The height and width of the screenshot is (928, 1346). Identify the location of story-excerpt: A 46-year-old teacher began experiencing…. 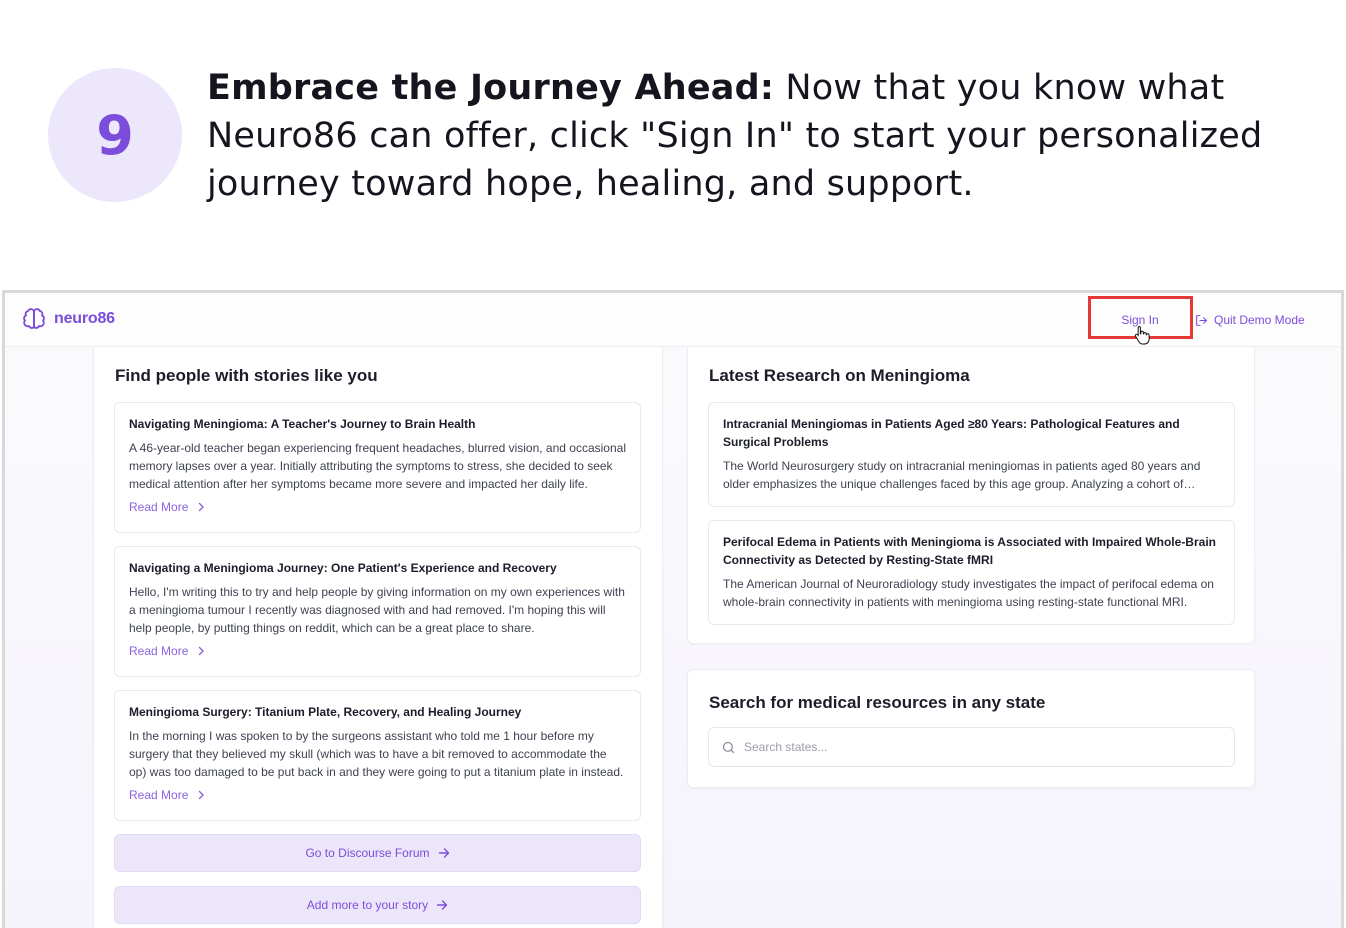
(377, 466).